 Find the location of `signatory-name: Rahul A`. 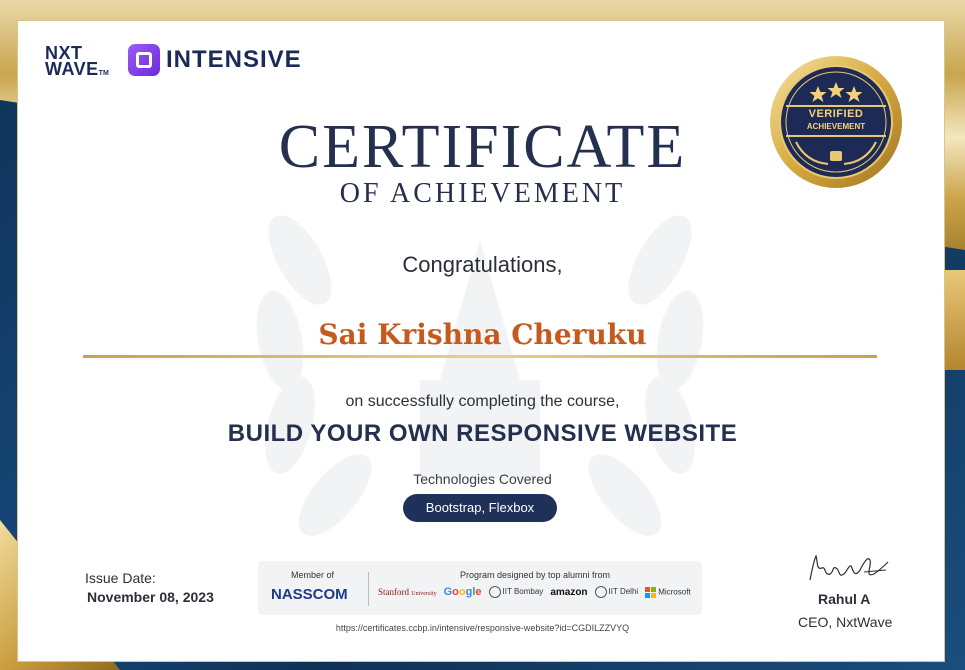

signatory-name: Rahul A is located at coordinates (844, 599).